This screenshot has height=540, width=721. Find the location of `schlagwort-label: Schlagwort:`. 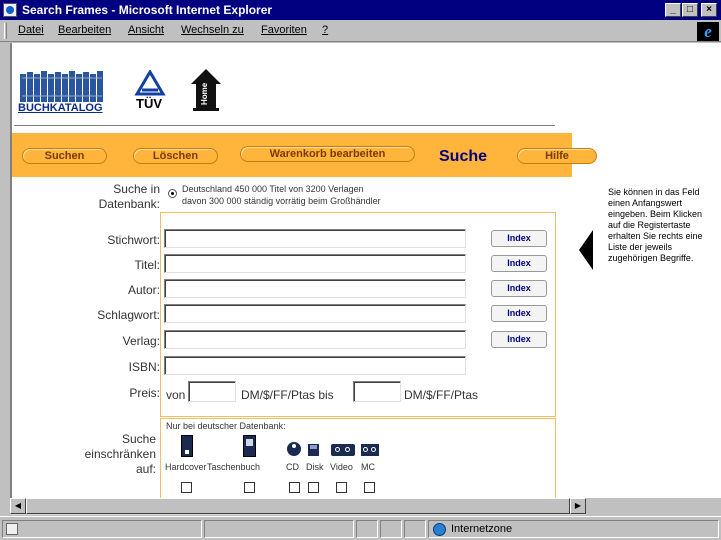

schlagwort-label: Schlagwort: is located at coordinates (128, 315).